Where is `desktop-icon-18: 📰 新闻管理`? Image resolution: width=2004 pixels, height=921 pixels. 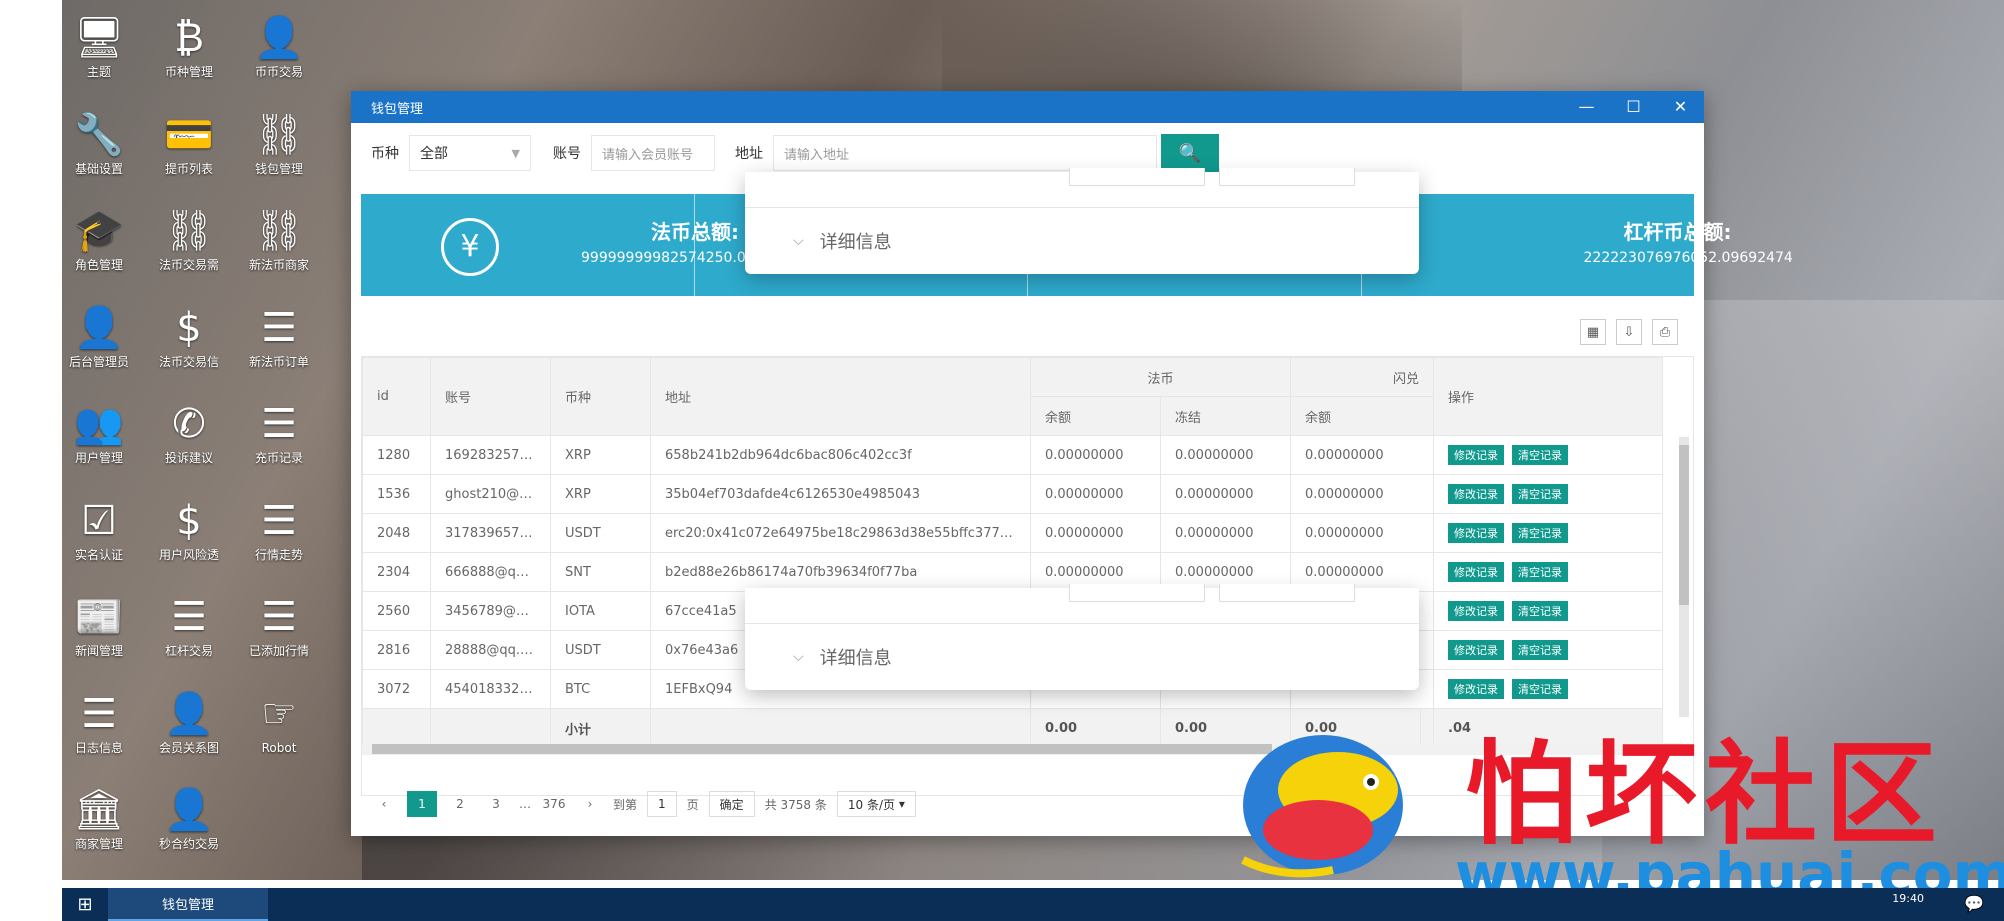 desktop-icon-18: 📰 新闻管理 is located at coordinates (99, 626).